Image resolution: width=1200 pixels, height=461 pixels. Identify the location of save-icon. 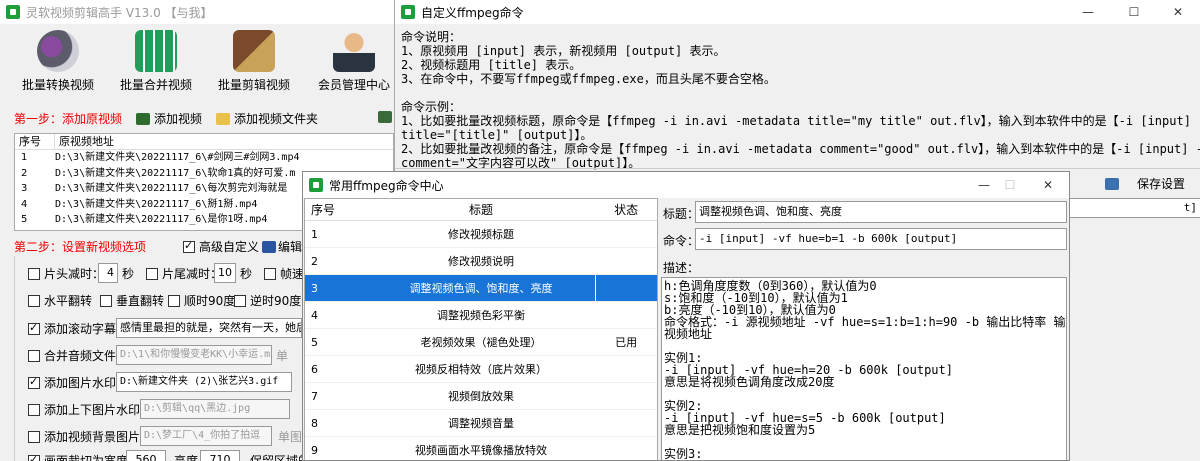
(1112, 183).